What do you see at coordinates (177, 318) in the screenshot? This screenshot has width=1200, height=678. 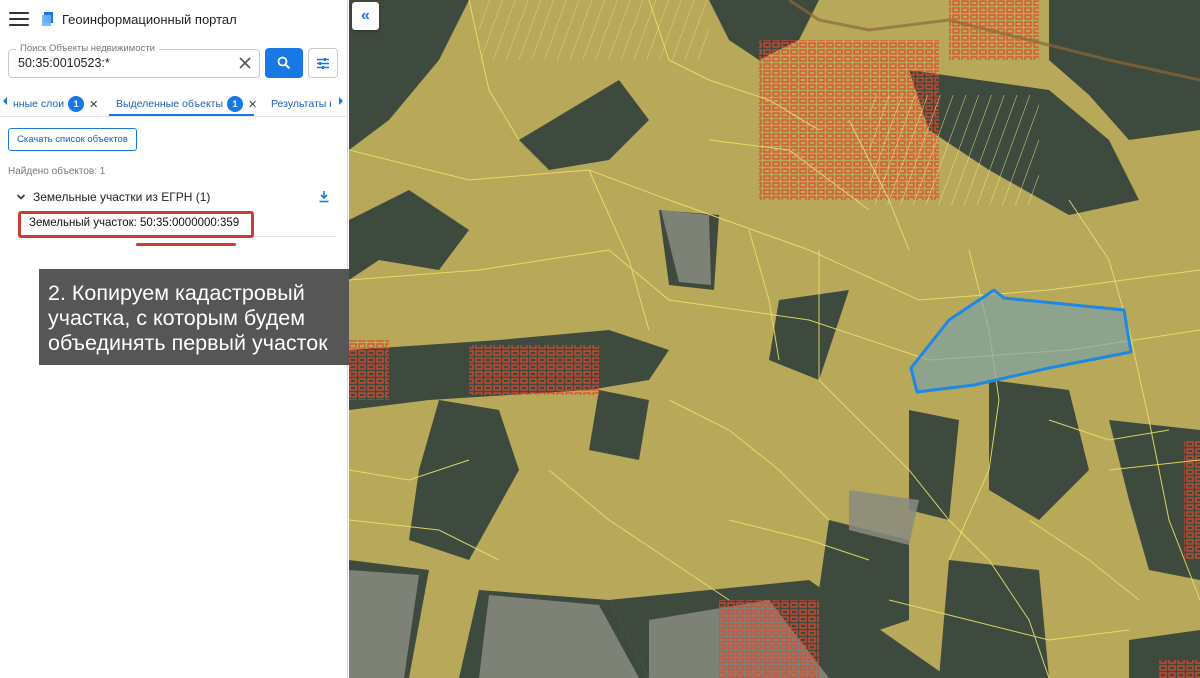 I see `annotation-line-2: участка, с которым будем` at bounding box center [177, 318].